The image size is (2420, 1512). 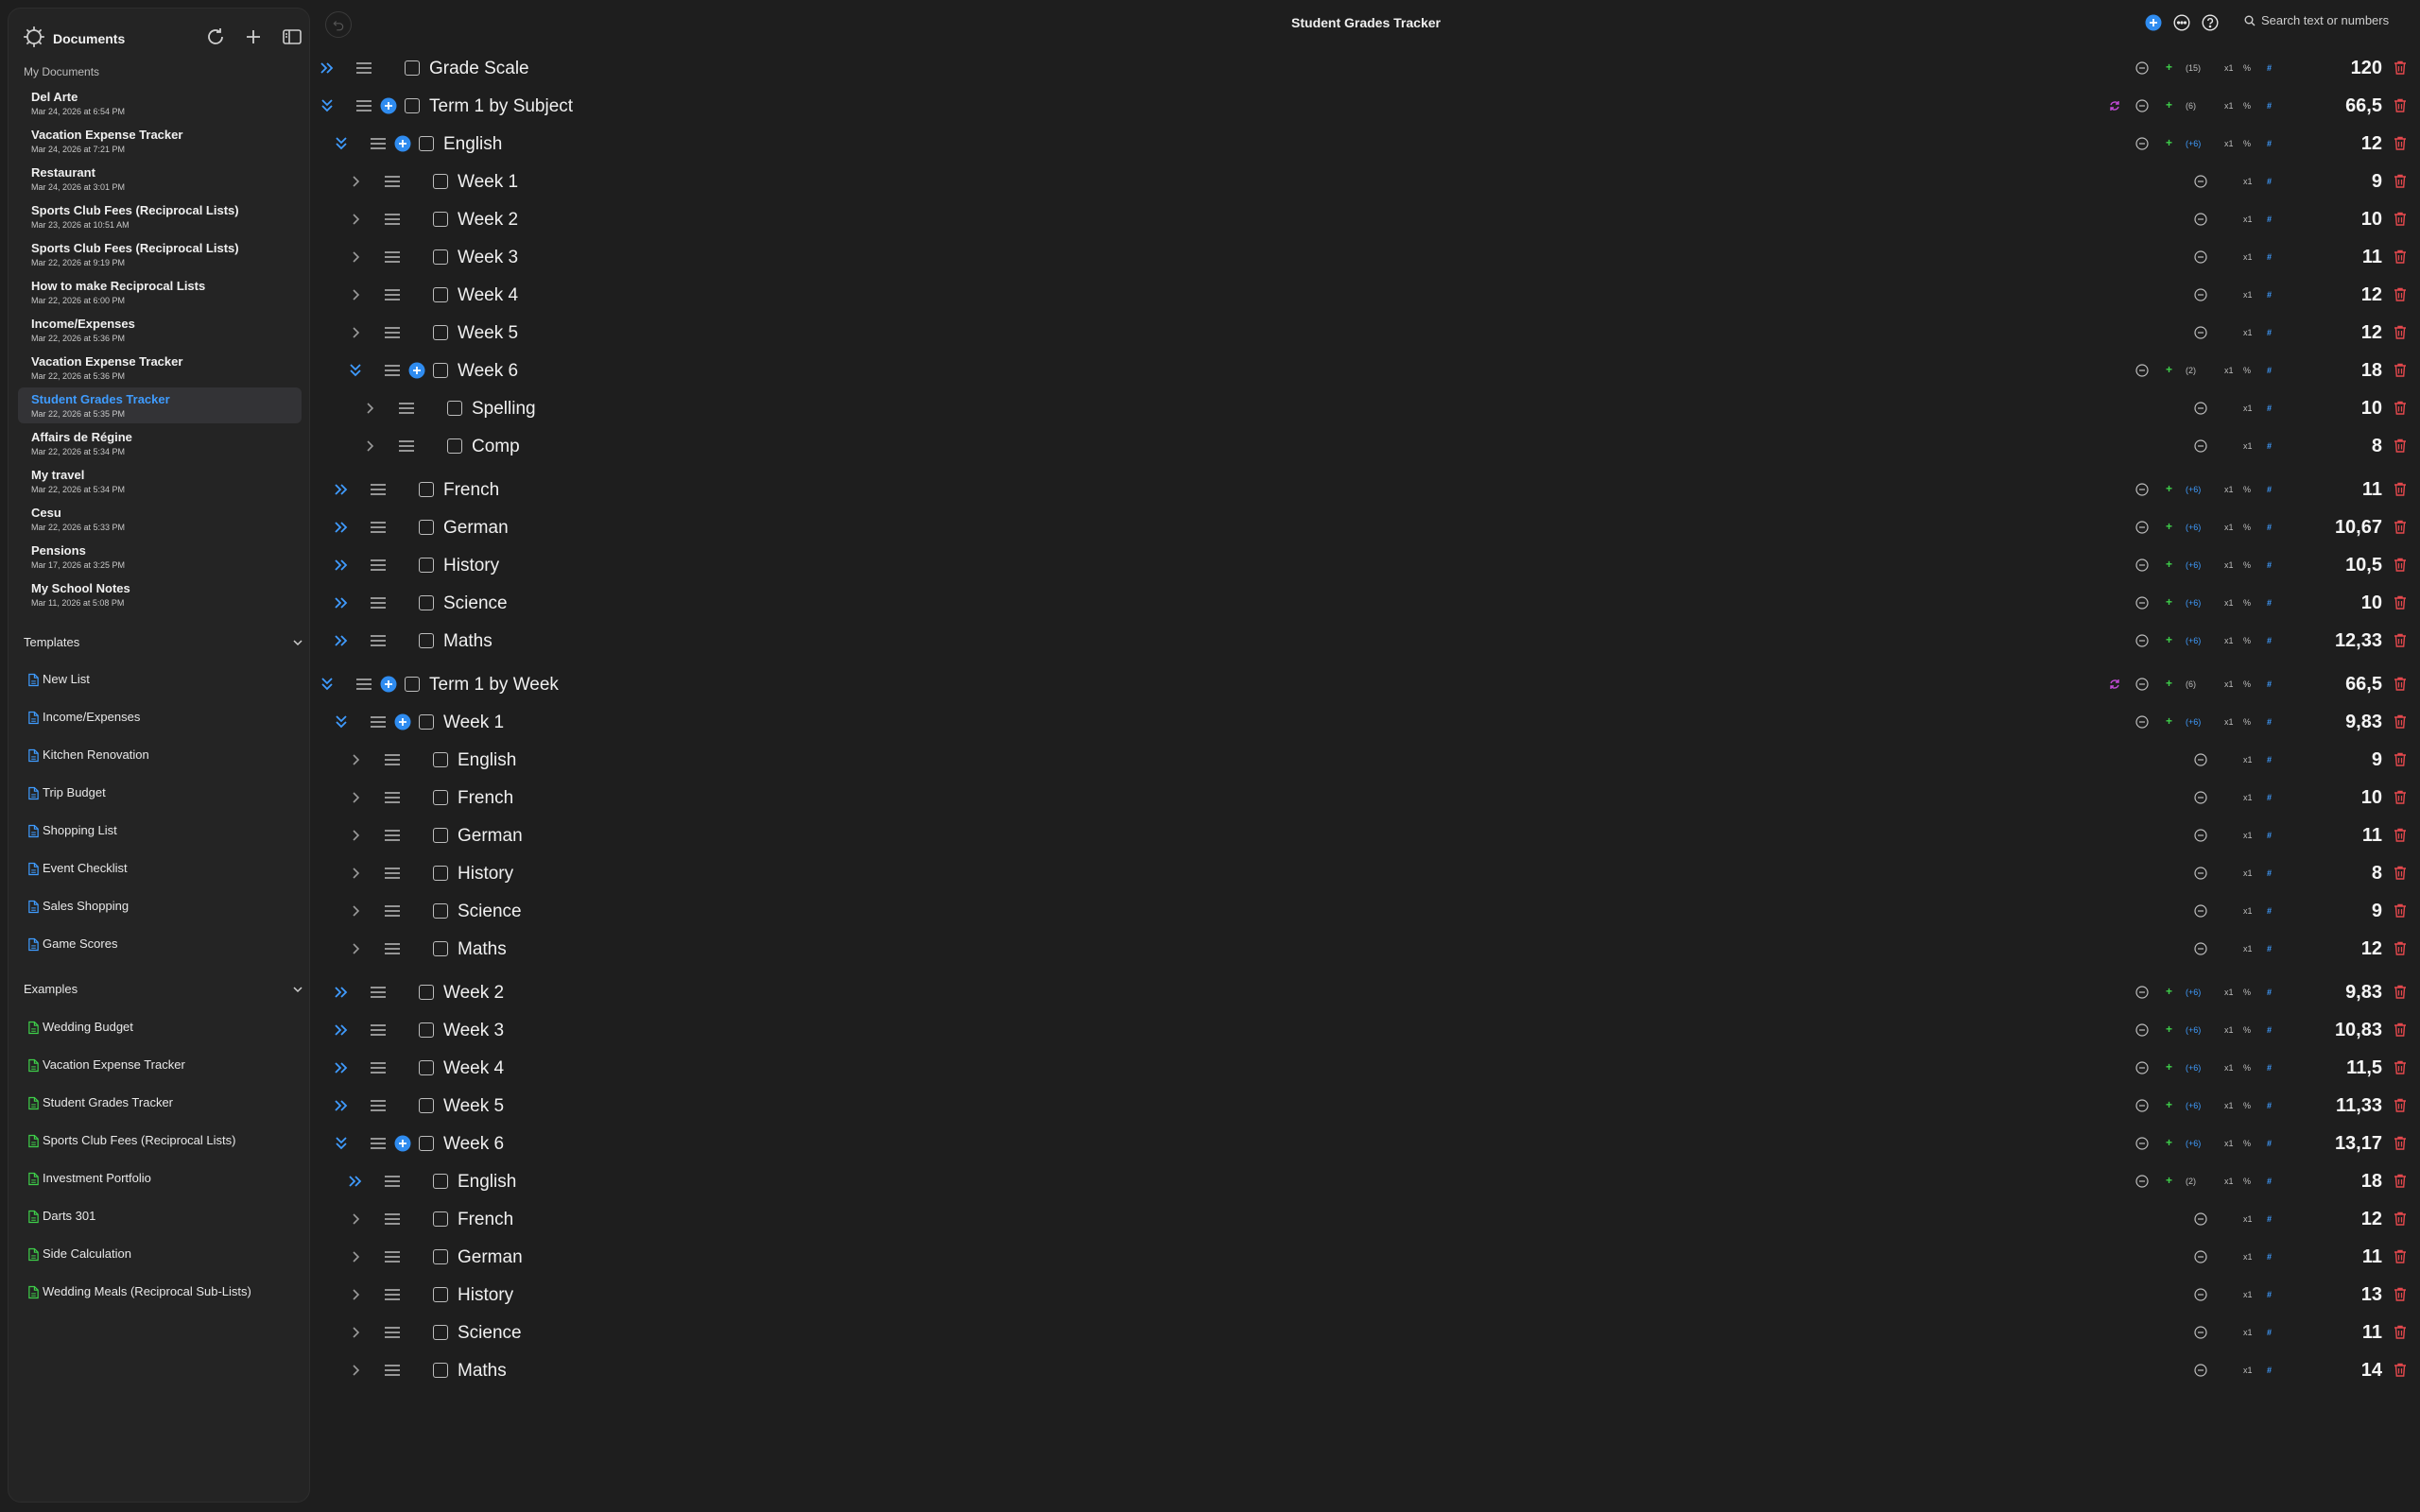 What do you see at coordinates (496, 447) in the screenshot?
I see `item-label: Comp` at bounding box center [496, 447].